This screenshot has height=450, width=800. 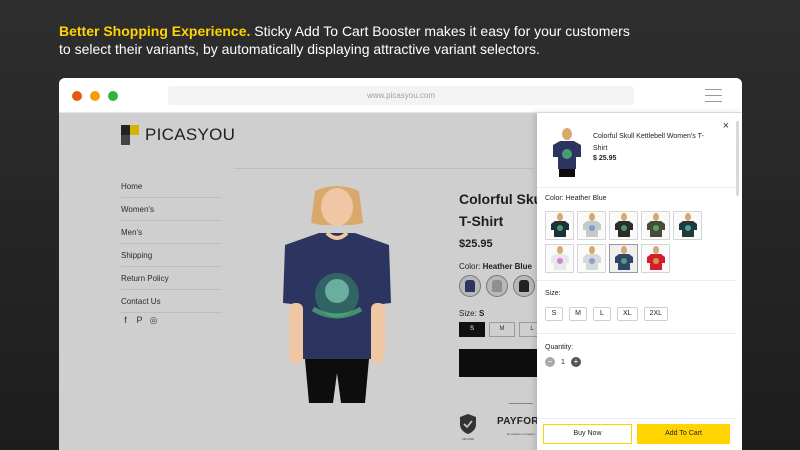 What do you see at coordinates (627, 314) in the screenshot?
I see `drawer-size-option: XL` at bounding box center [627, 314].